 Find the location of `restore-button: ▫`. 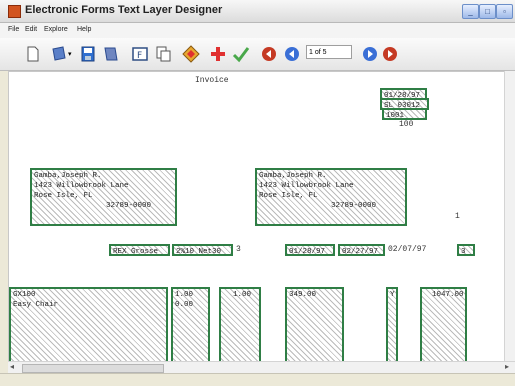

restore-button: ▫ is located at coordinates (504, 11).